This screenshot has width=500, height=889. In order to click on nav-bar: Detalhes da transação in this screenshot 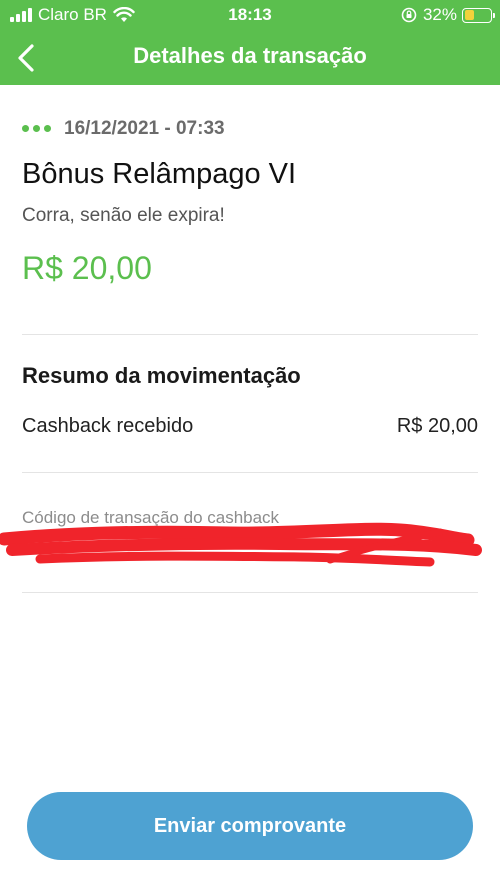, I will do `click(250, 57)`.